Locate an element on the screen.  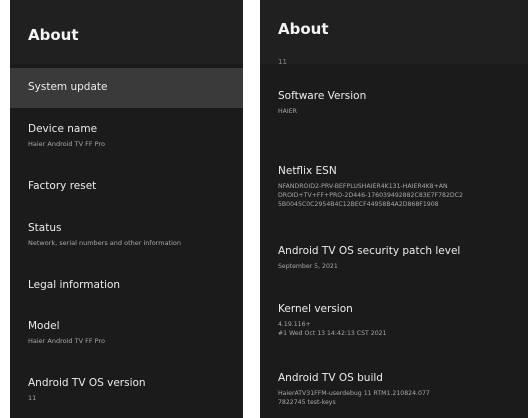
menu-item-android-tv-os-version: Android TV OS version 11 is located at coordinates (126, 394).